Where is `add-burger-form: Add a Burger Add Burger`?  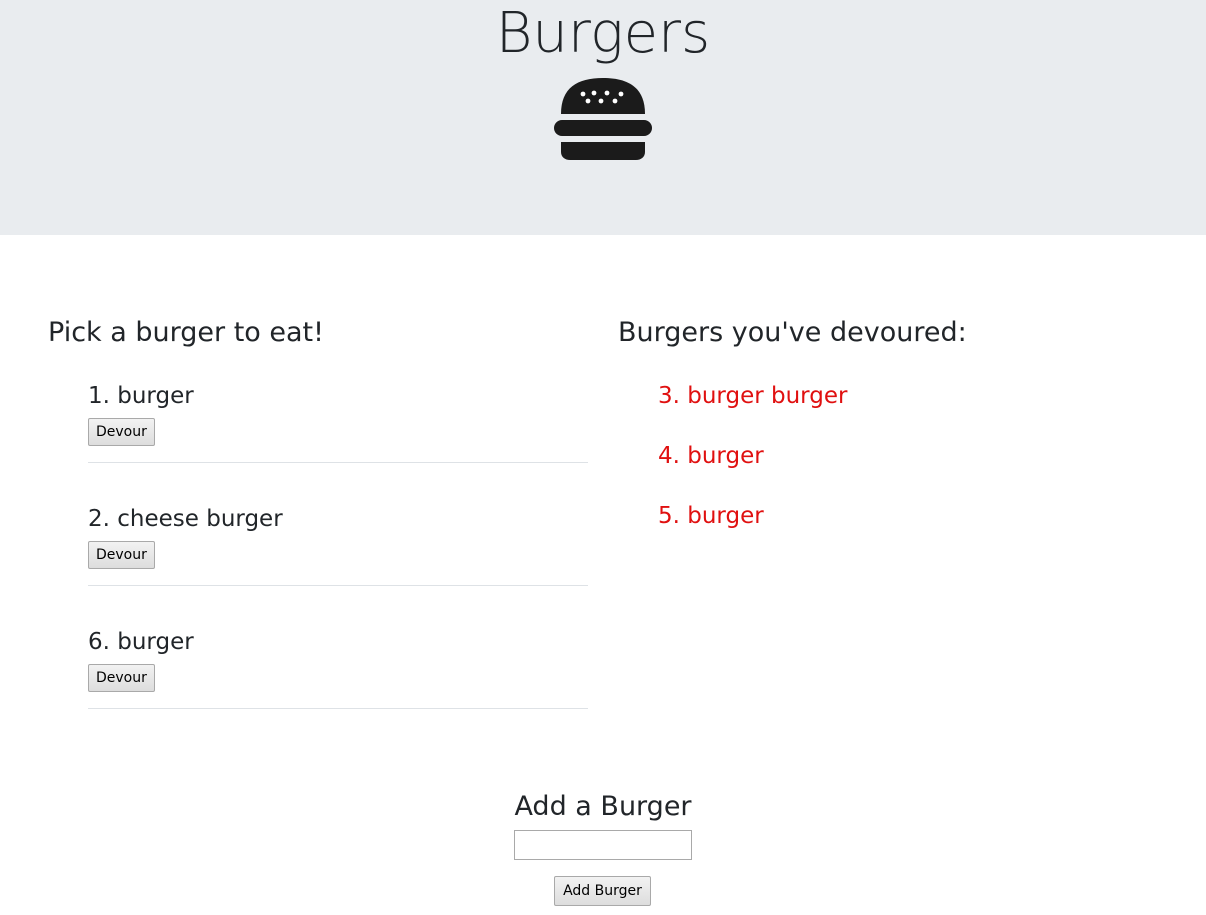
add-burger-form: Add a Burger Add Burger is located at coordinates (603, 847).